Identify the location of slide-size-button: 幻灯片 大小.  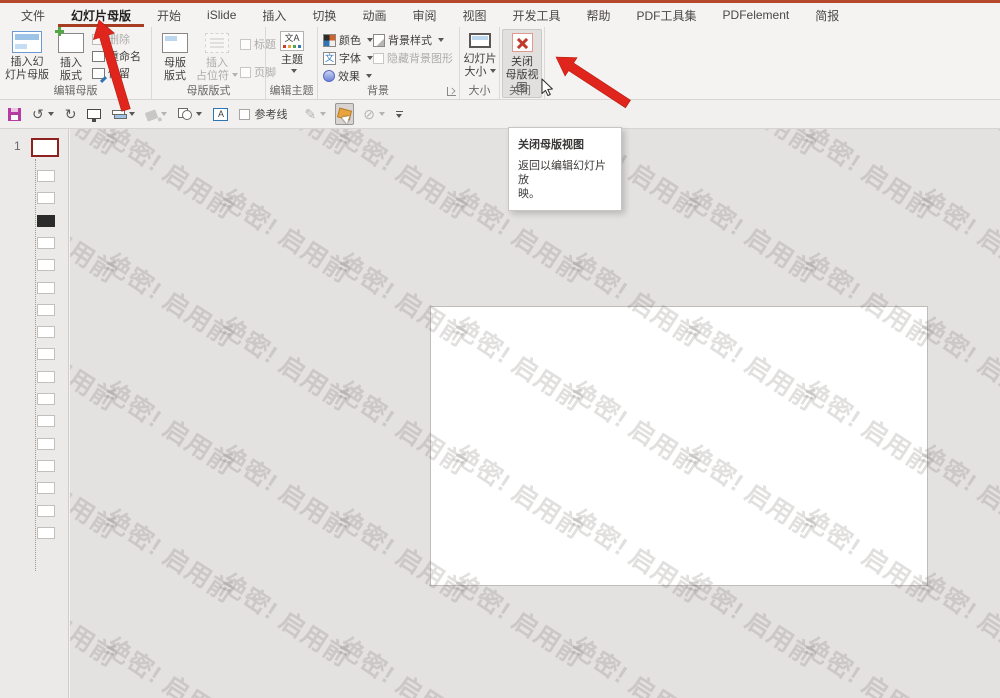
(480, 54).